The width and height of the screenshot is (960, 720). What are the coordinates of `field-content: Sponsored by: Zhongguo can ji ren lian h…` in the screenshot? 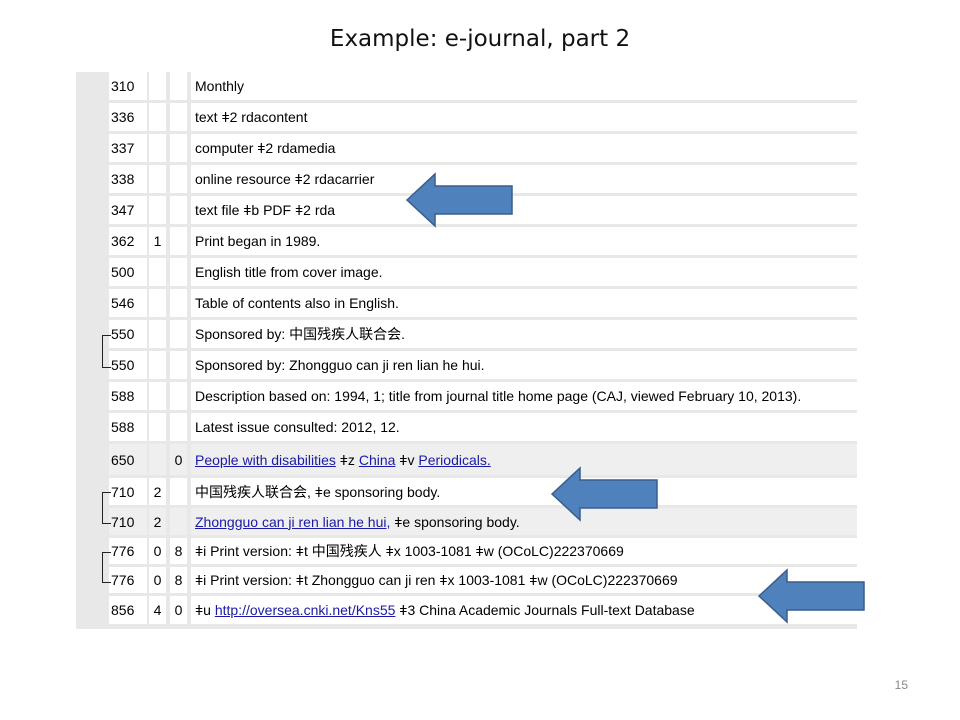 It's located at (524, 365).